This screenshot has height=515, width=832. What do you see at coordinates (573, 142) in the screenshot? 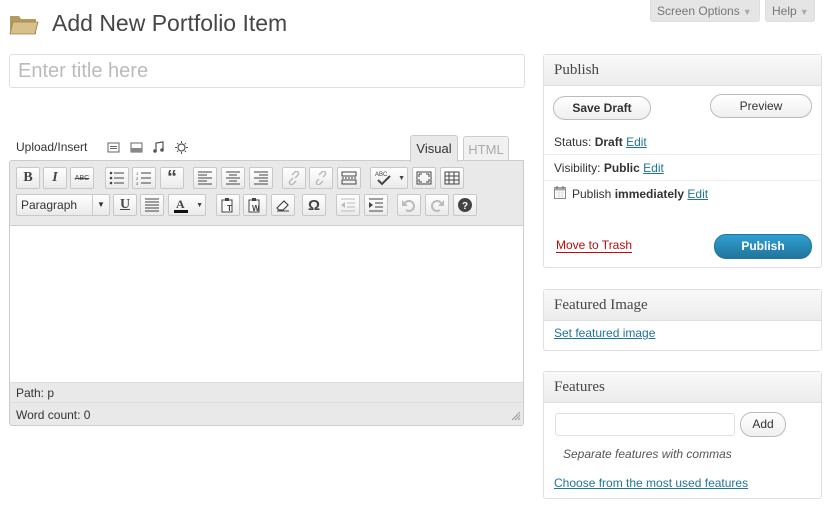
I see `status-label: Status:` at bounding box center [573, 142].